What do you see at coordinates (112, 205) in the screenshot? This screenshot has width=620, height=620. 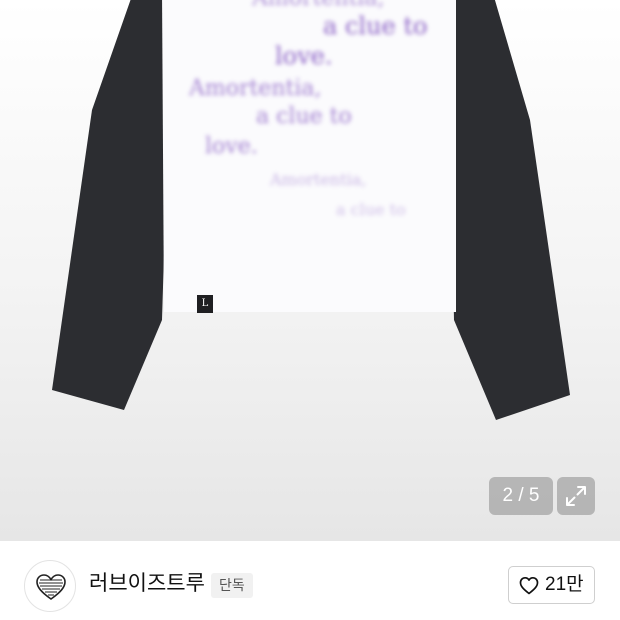 I see `left-sleeve` at bounding box center [112, 205].